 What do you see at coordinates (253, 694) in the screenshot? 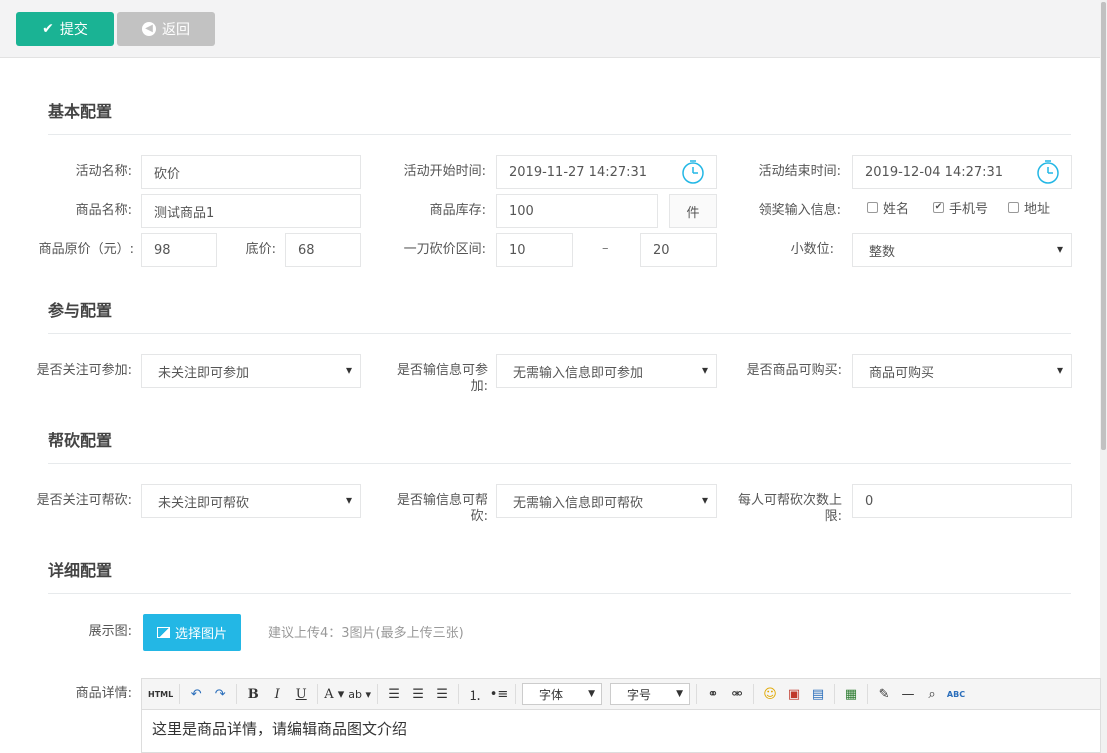
I see `bold-icon: B` at bounding box center [253, 694].